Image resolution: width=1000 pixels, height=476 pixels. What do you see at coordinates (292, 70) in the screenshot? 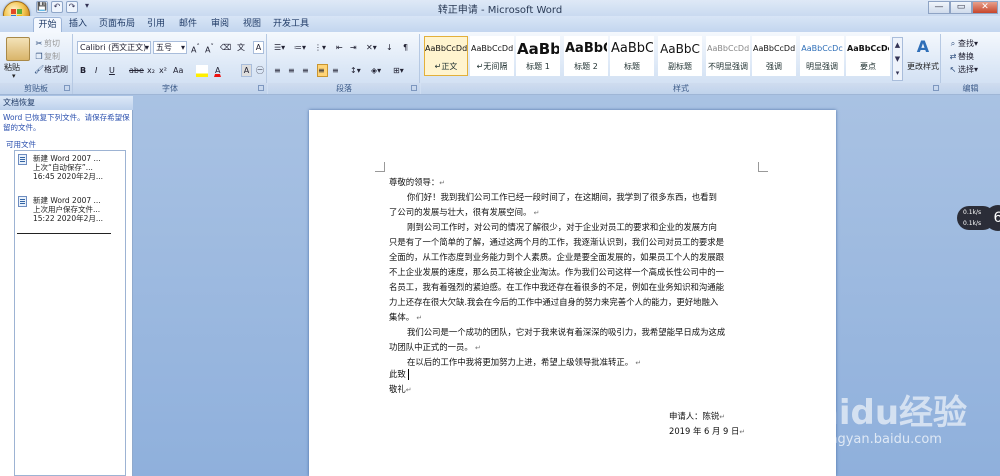
I see `align-center-icon: ≡` at bounding box center [292, 70].